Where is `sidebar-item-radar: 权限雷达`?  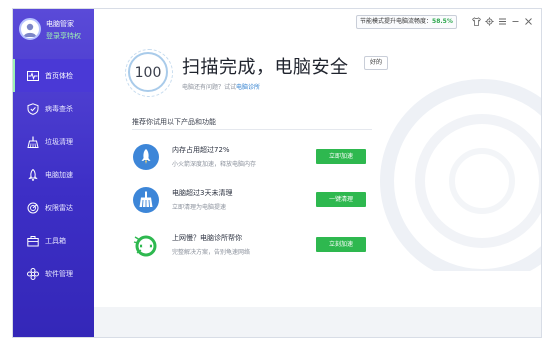 sidebar-item-radar: 权限雷达 is located at coordinates (53, 207).